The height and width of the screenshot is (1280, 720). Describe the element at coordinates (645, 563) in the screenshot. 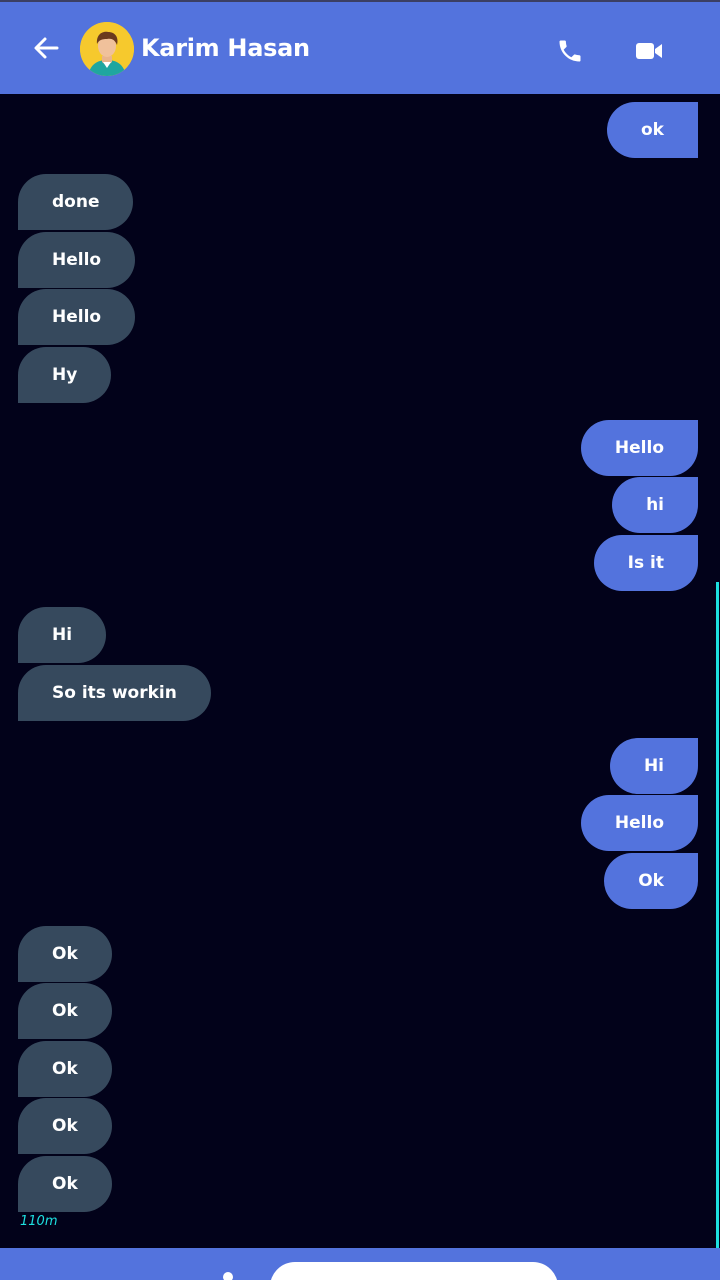

I see `message-outgoing: Is it` at that location.